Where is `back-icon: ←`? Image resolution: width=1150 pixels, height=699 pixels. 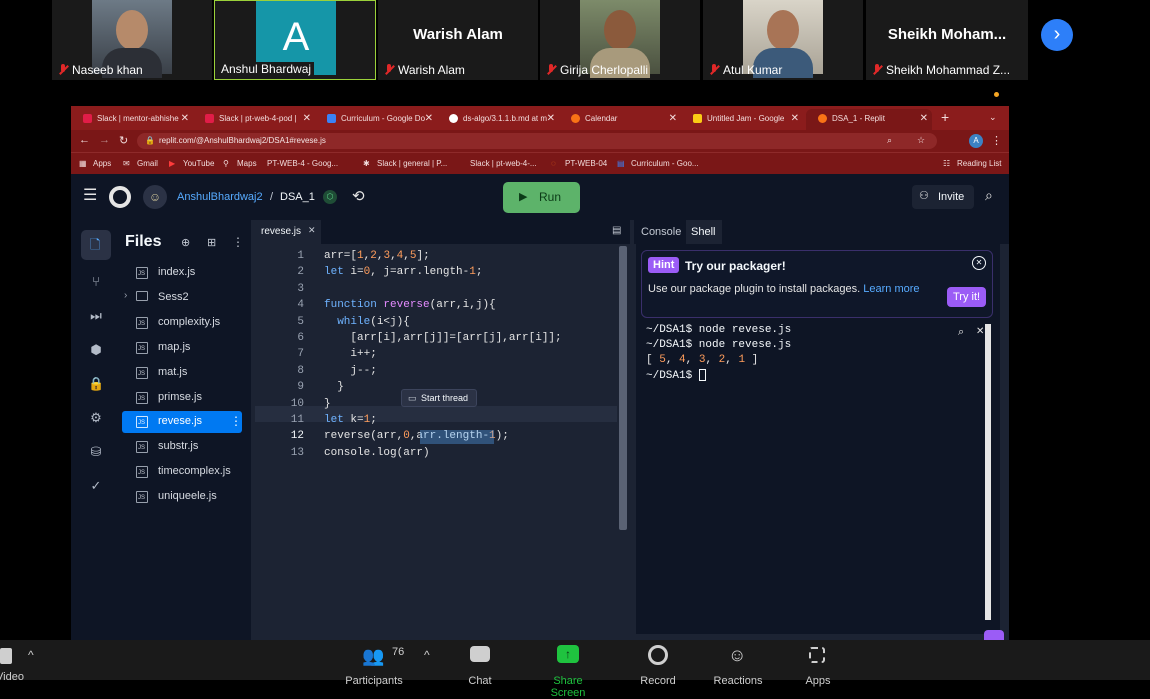 back-icon: ← is located at coordinates (84, 140).